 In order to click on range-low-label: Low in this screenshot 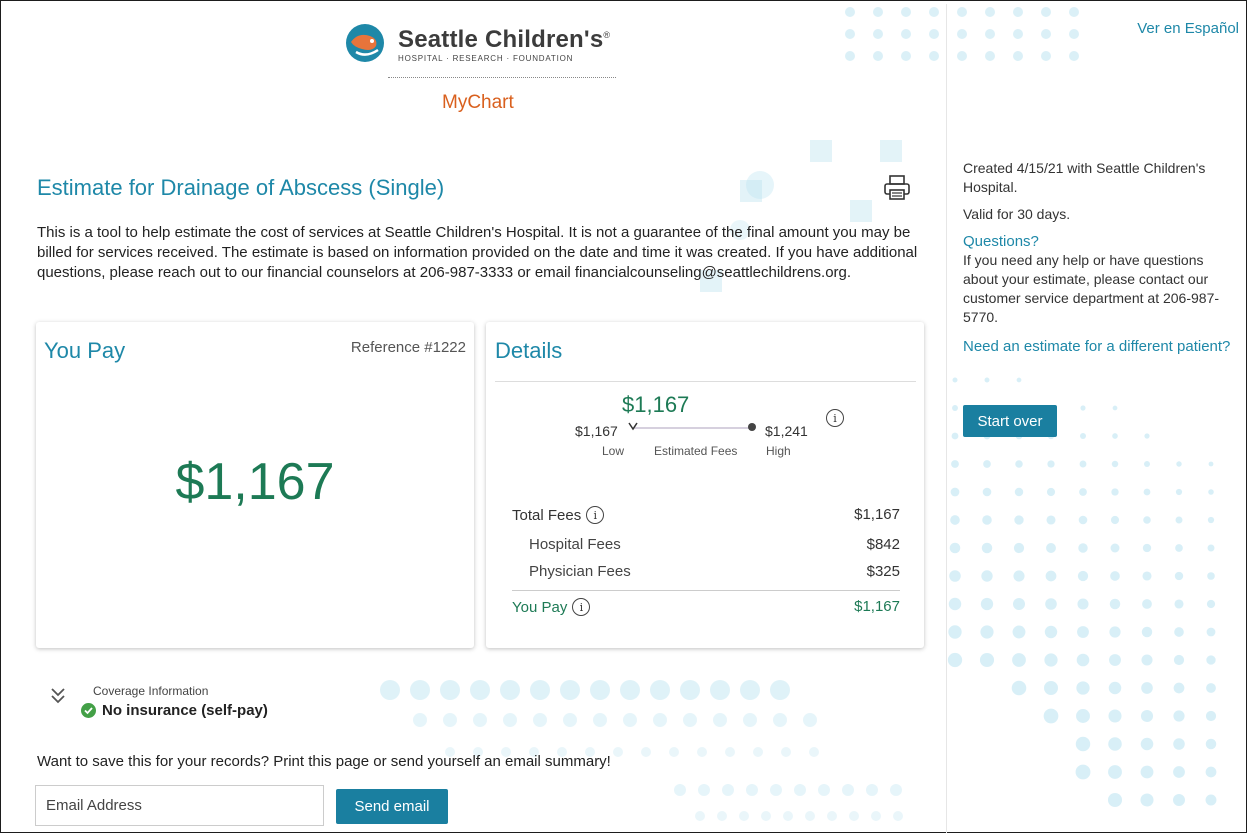, I will do `click(613, 451)`.